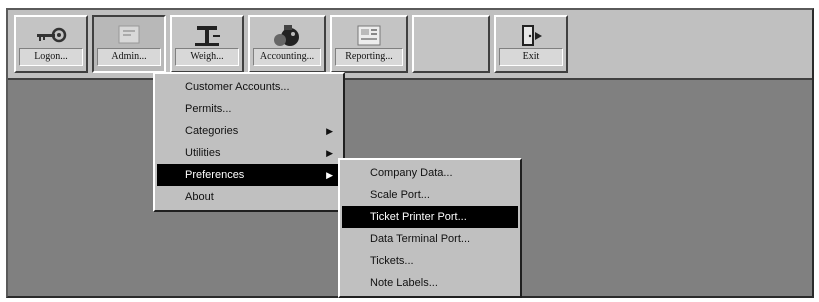 Image resolution: width=819 pixels, height=302 pixels. I want to click on exit-button: Exit, so click(531, 44).